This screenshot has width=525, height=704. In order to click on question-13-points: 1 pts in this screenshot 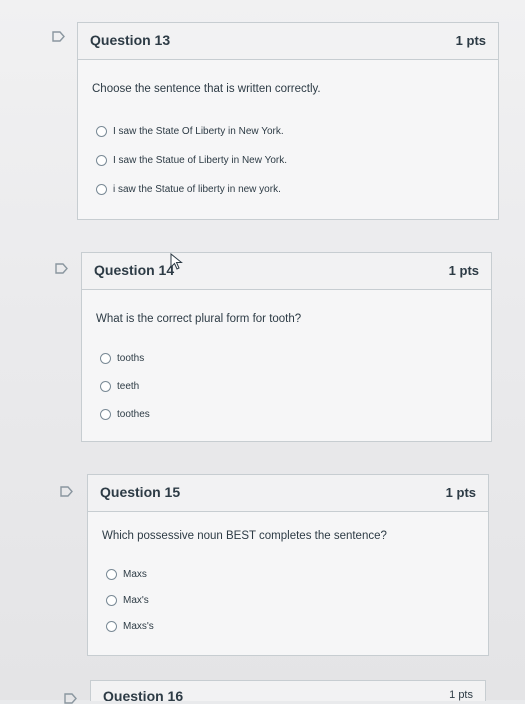, I will do `click(470, 40)`.